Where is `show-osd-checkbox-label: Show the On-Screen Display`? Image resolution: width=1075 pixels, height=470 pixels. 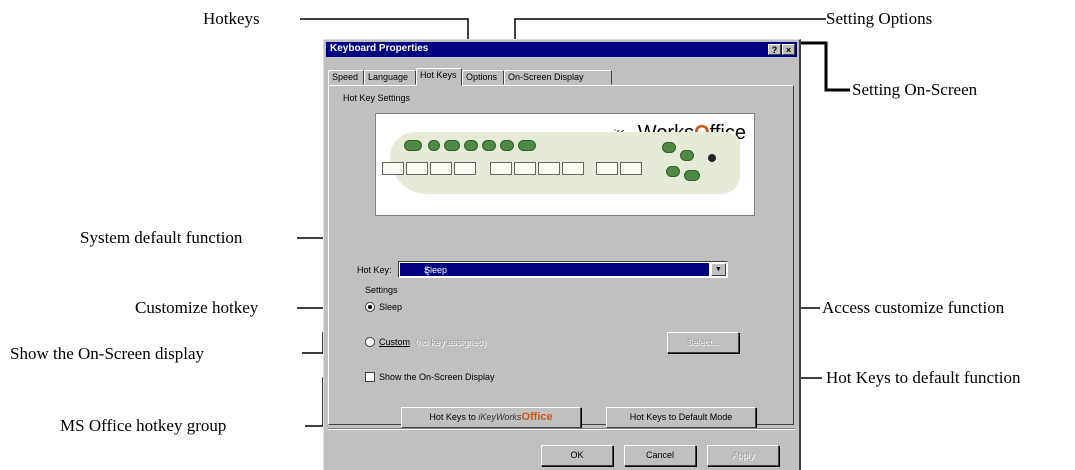 show-osd-checkbox-label: Show the On-Screen Display is located at coordinates (437, 377).